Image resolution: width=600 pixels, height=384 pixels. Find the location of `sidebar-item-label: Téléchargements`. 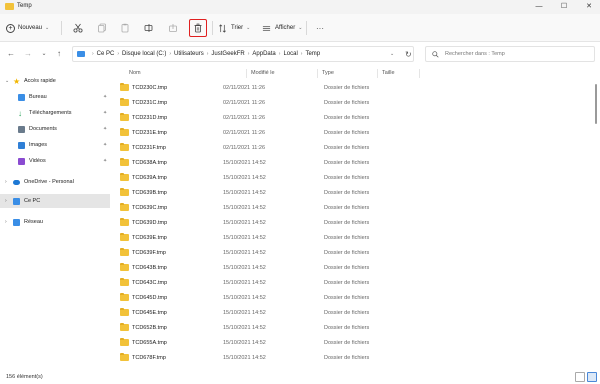

sidebar-item-label: Téléchargements is located at coordinates (50, 113).